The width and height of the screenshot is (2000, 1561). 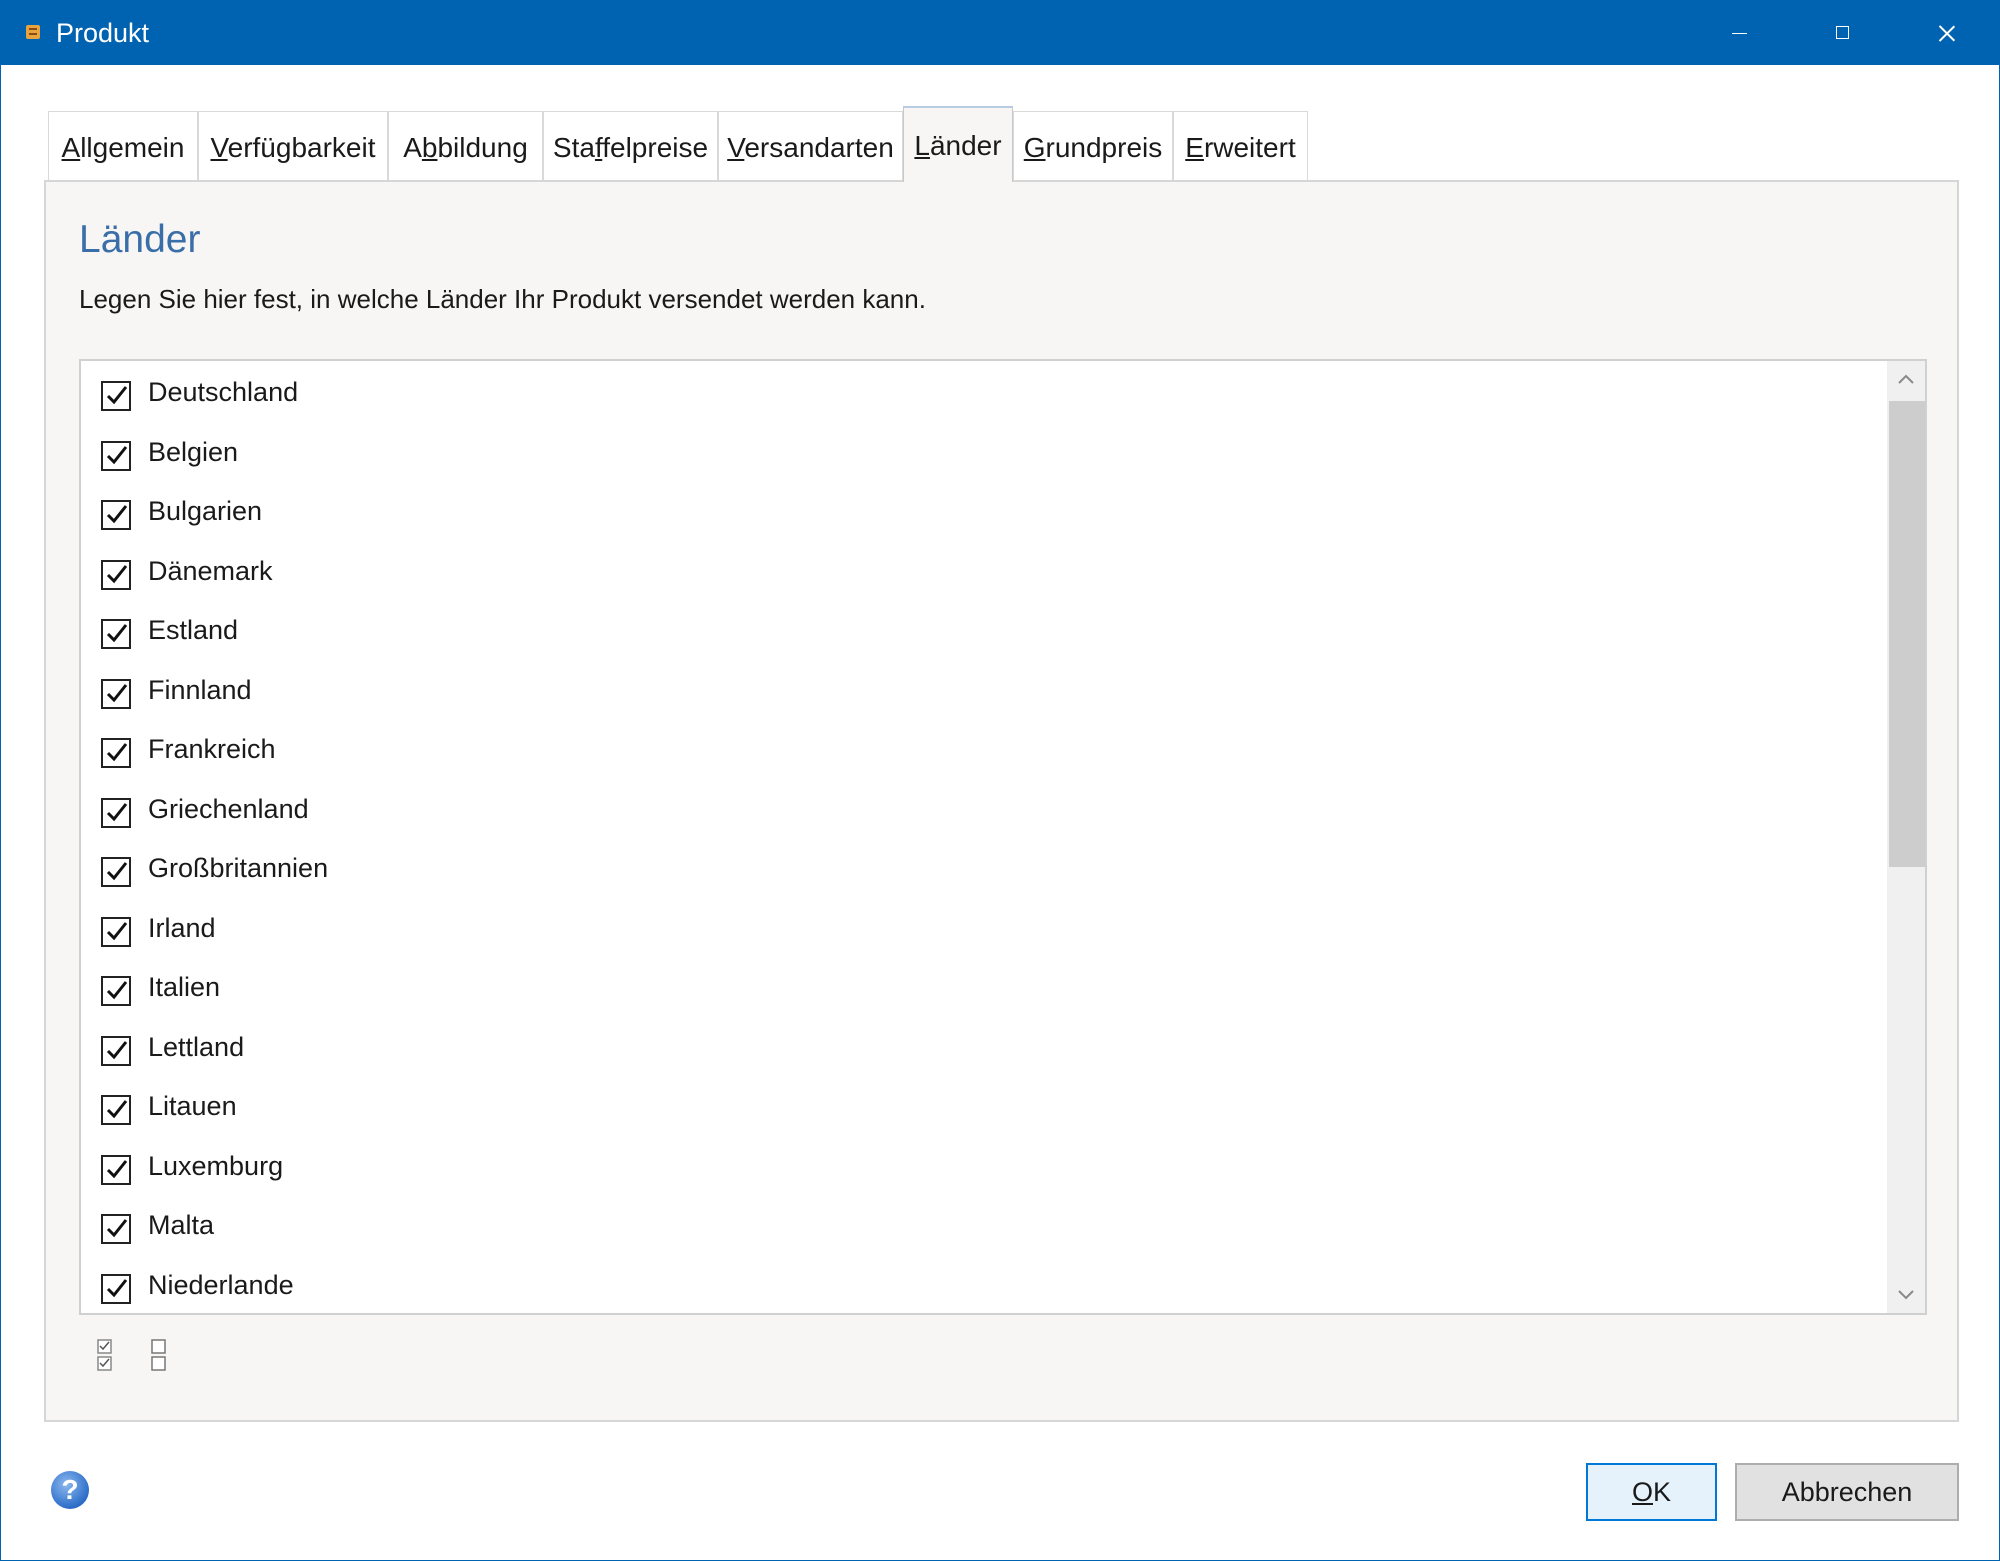 What do you see at coordinates (182, 927) in the screenshot?
I see `country-label: Irland` at bounding box center [182, 927].